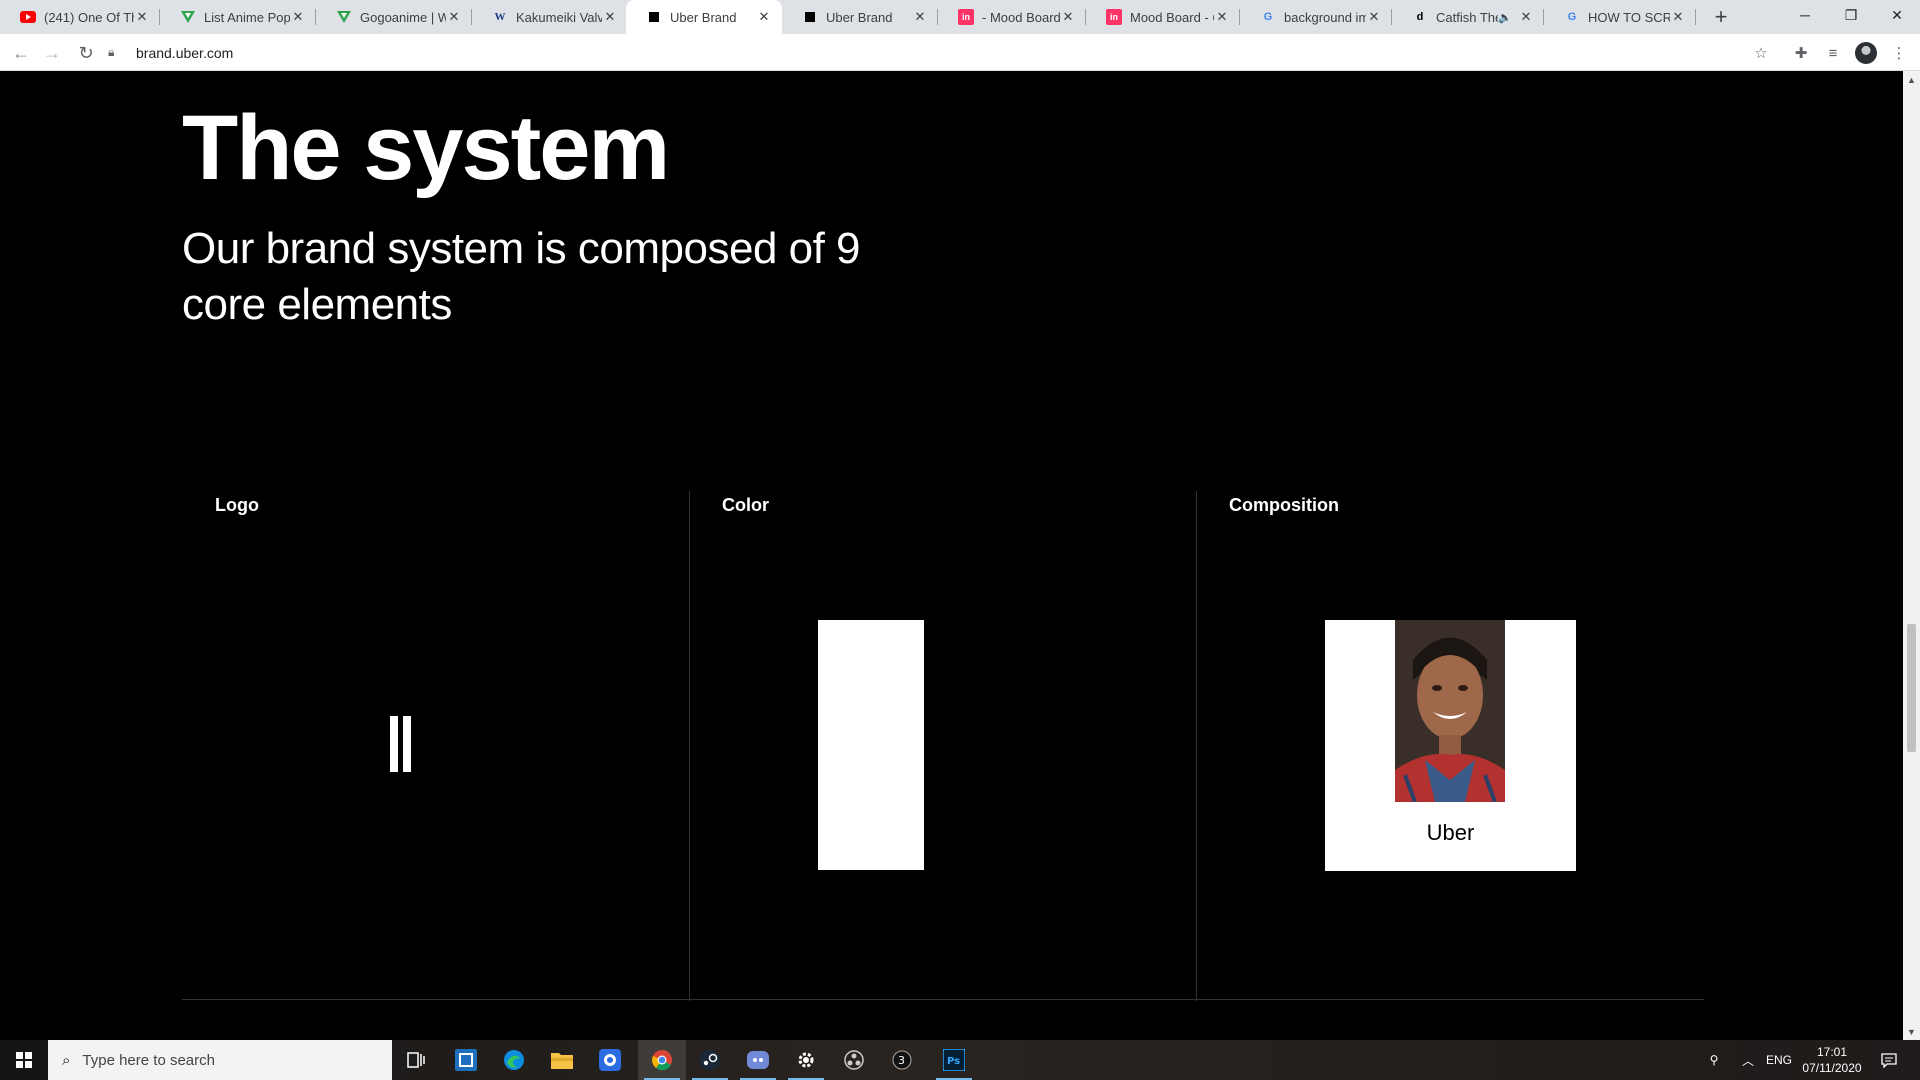 This screenshot has width=1920, height=1080. Describe the element at coordinates (854, 1060) in the screenshot. I see `obs-icon` at that location.